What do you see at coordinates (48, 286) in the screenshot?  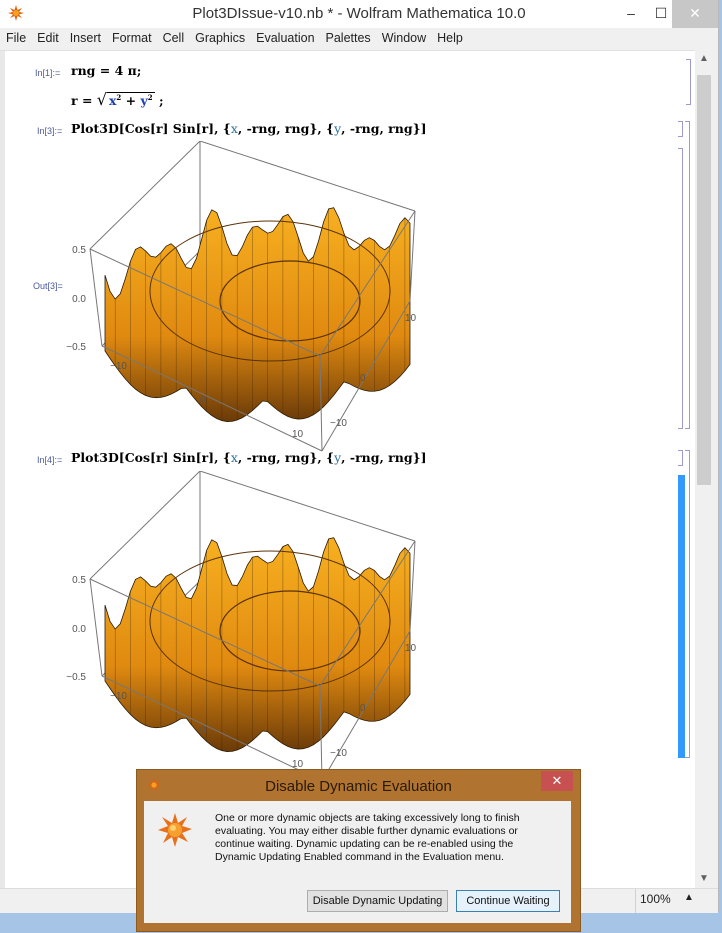 I see `cell-label-out3: Out[3]=` at bounding box center [48, 286].